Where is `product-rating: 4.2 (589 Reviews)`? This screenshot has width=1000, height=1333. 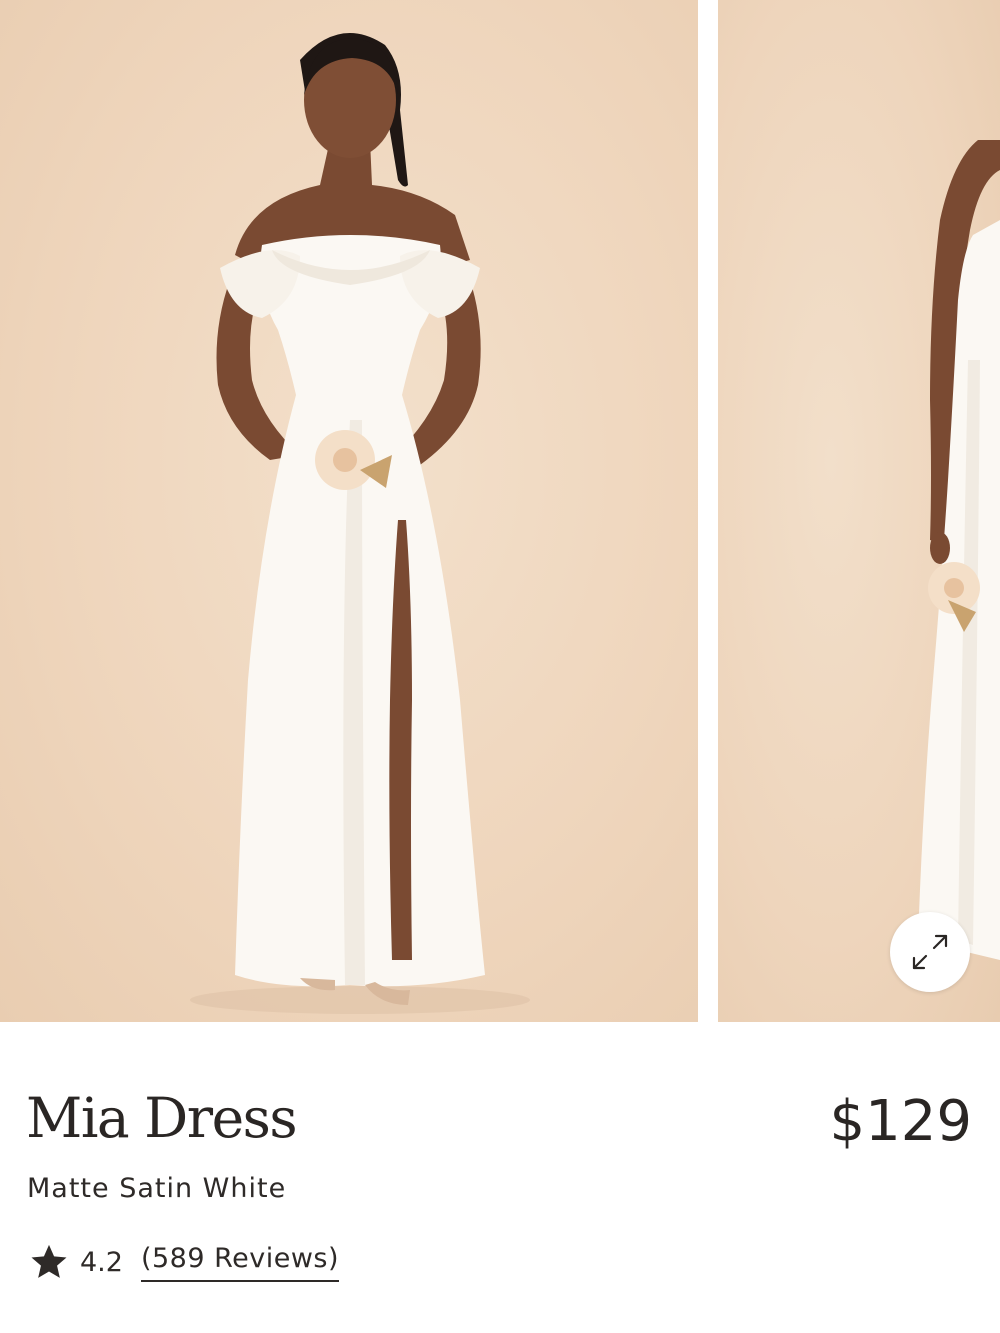
product-rating: 4.2 (589 Reviews) is located at coordinates (184, 1262).